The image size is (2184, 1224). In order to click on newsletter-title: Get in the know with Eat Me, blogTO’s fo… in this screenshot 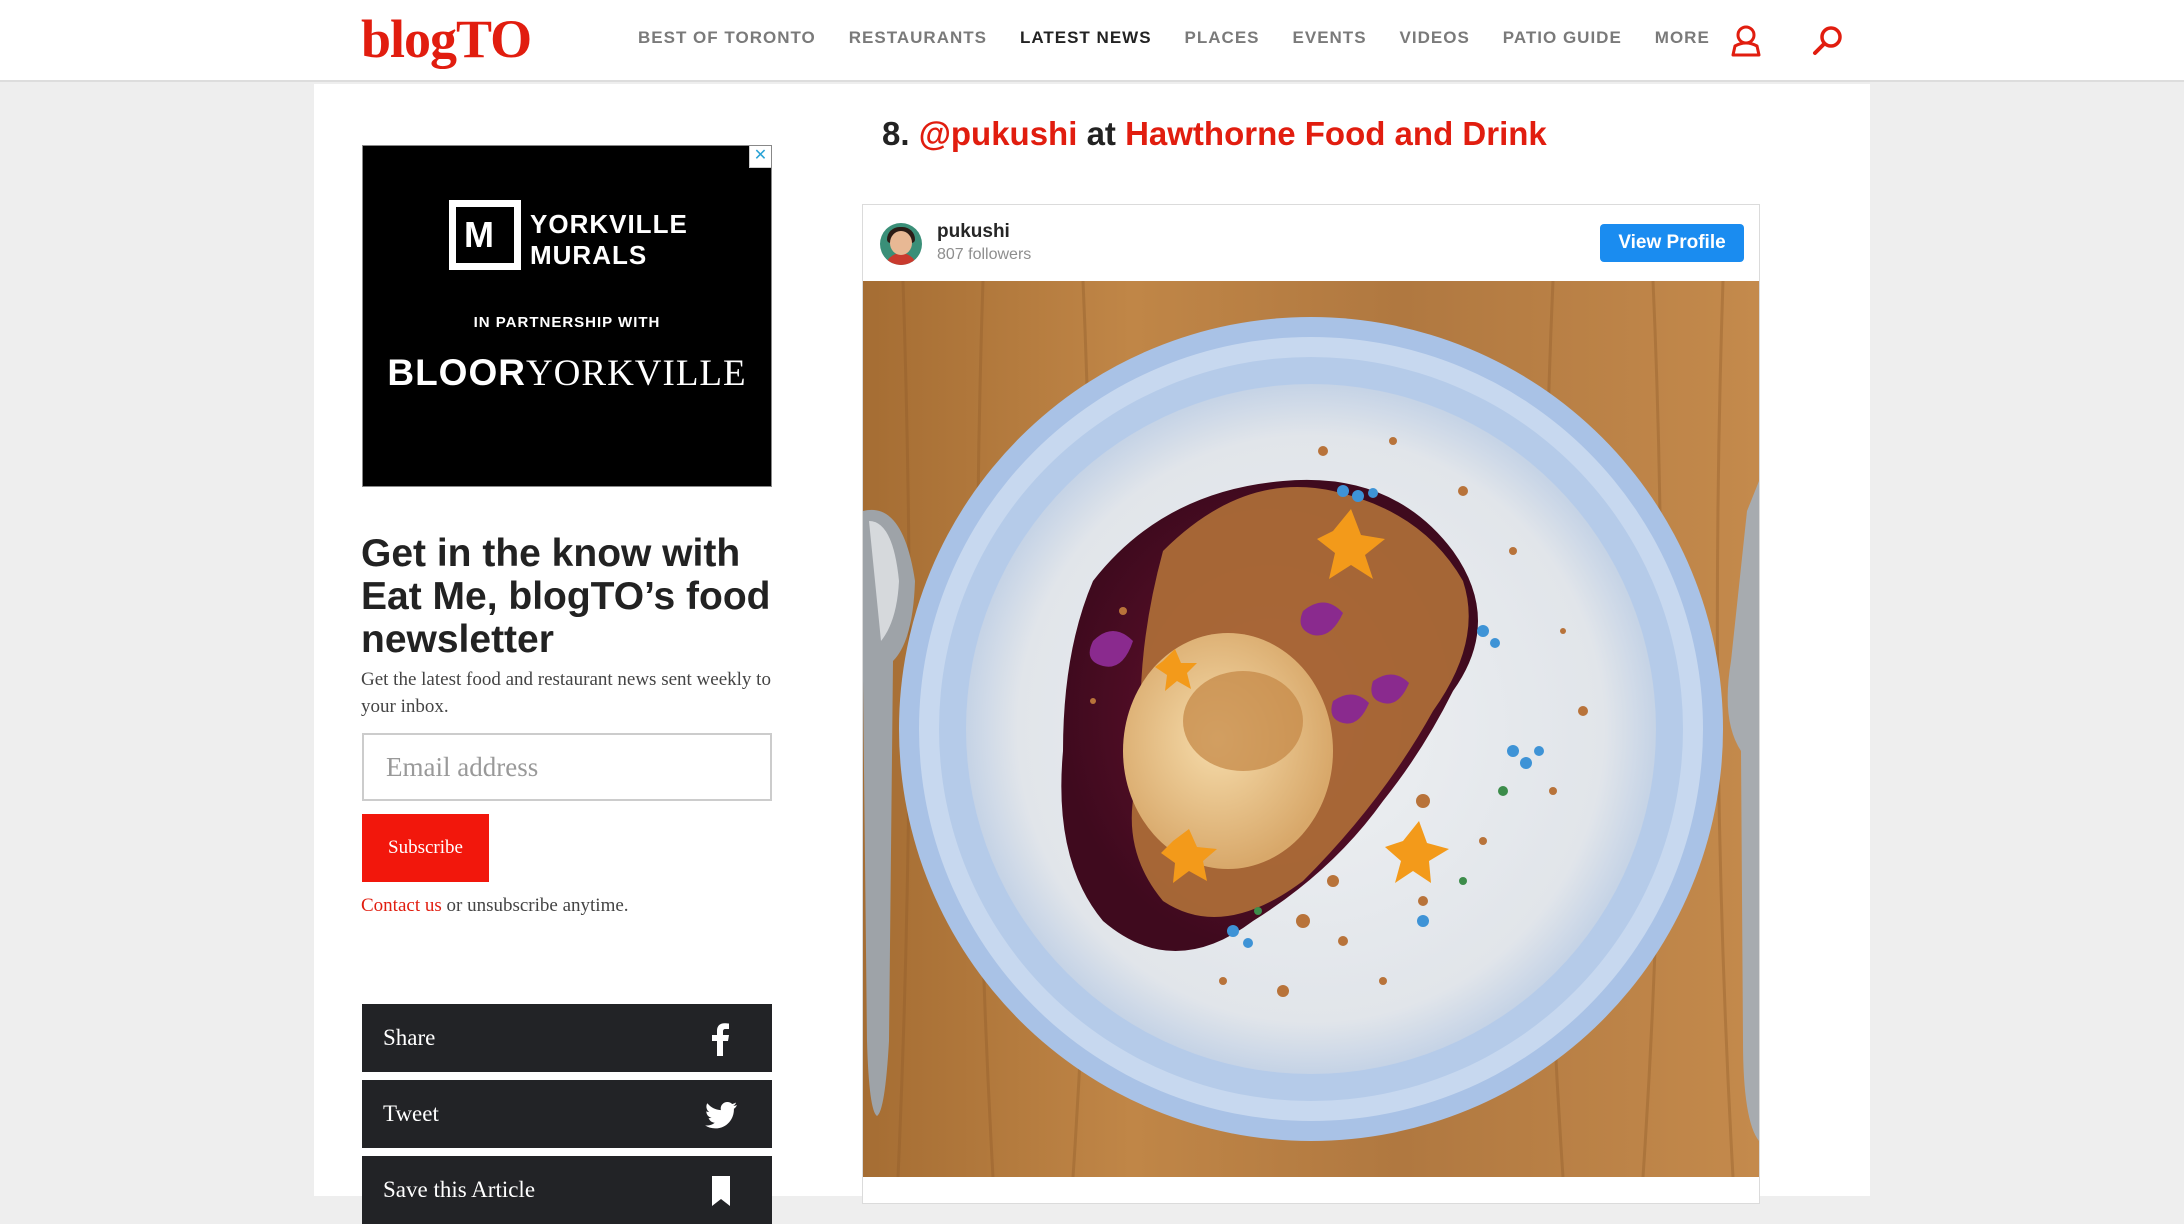, I will do `click(566, 596)`.